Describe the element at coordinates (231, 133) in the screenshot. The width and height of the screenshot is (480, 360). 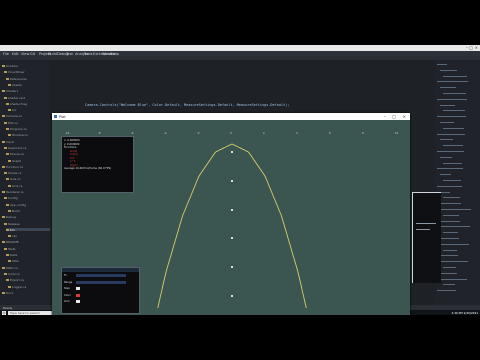
I see `x-tick-label: 0` at that location.